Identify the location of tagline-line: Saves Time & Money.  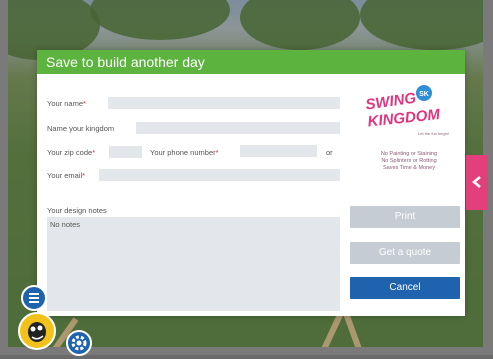
(409, 168).